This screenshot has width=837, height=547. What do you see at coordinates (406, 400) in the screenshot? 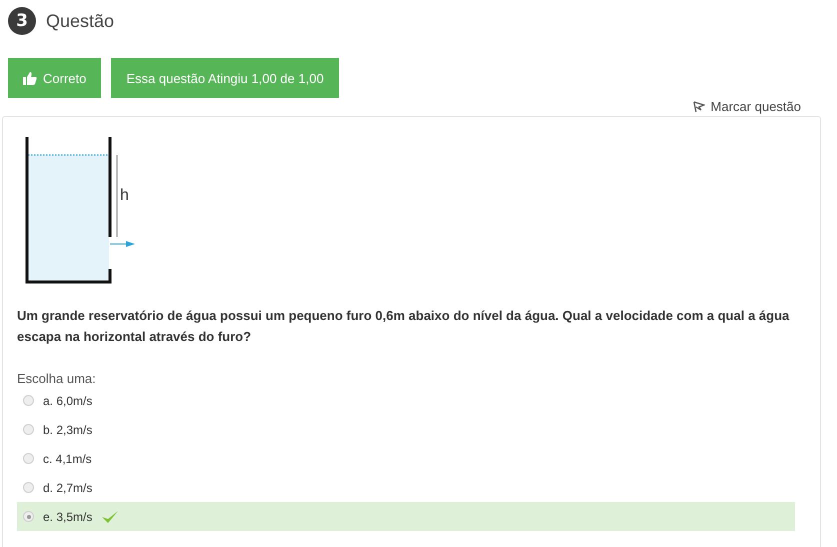
I see `answer-option: a. 6,0m/s` at bounding box center [406, 400].